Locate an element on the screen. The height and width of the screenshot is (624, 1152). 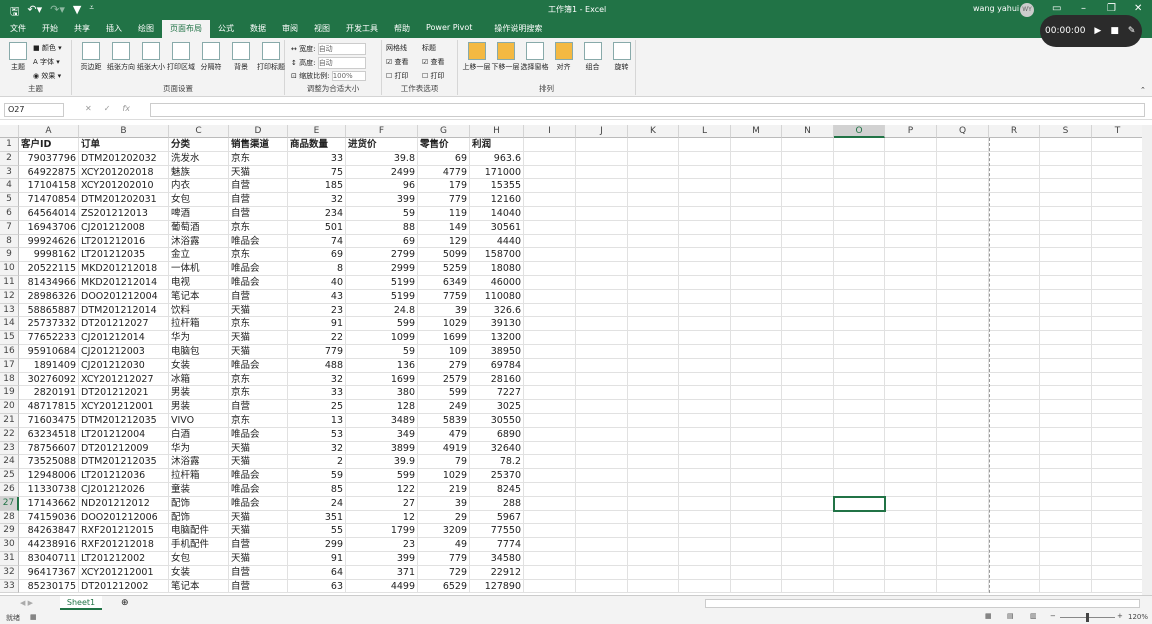
arrange-button-3: 对齐 is located at coordinates (563, 57).